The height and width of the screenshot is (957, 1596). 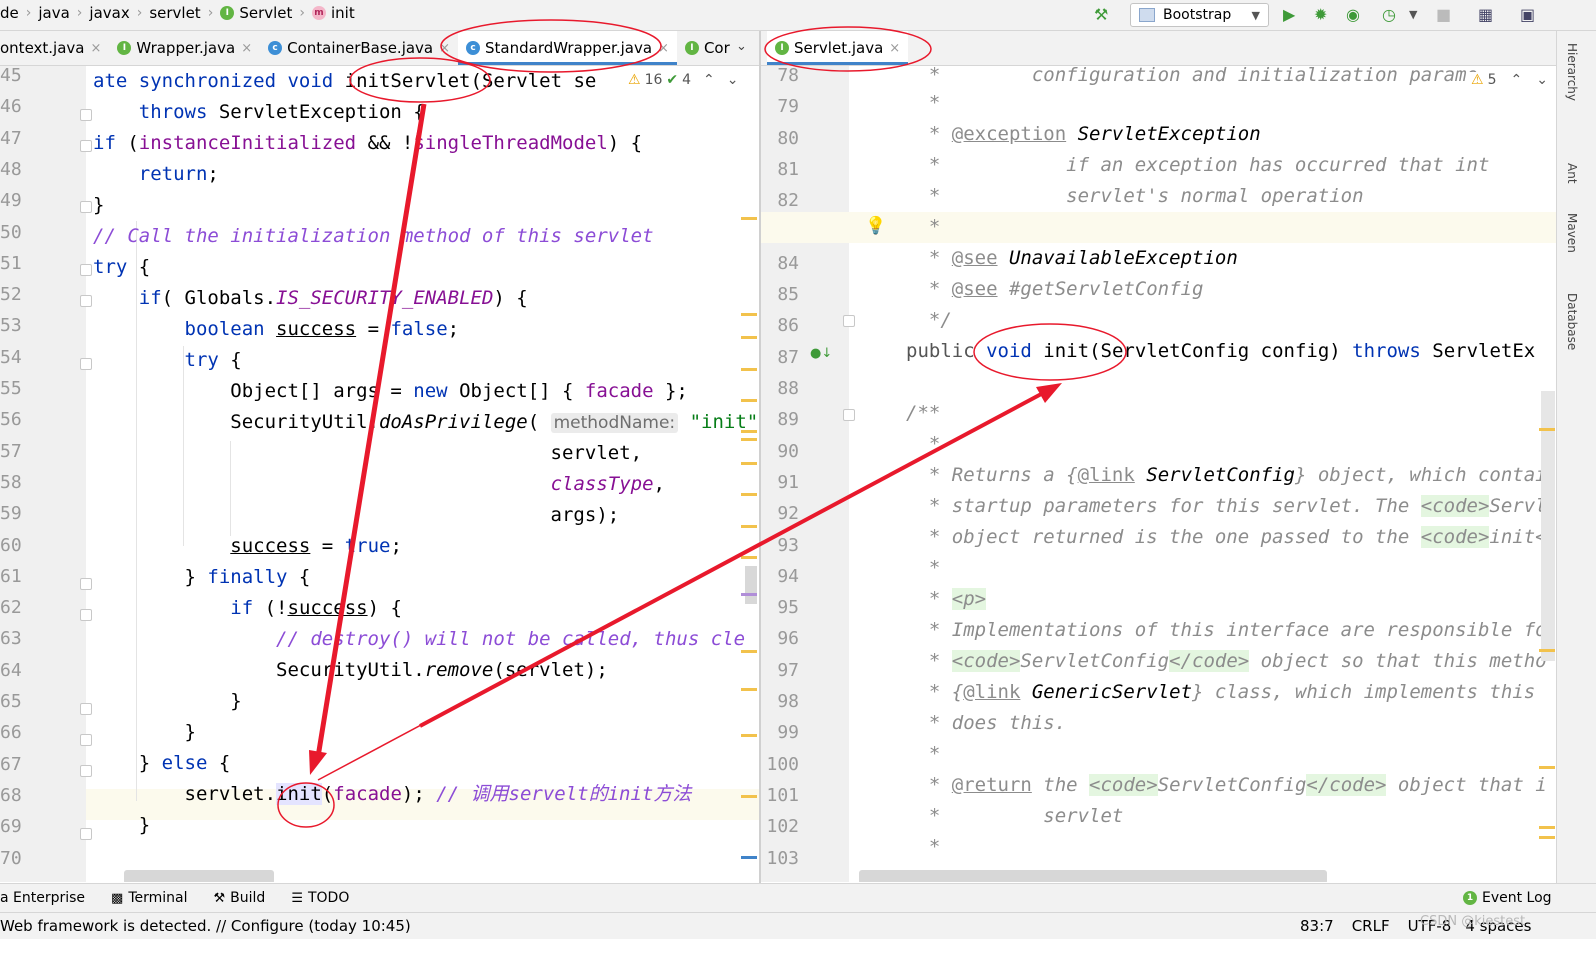 What do you see at coordinates (54, 48) in the screenshot?
I see `tab-context-java: ontext.java ×` at bounding box center [54, 48].